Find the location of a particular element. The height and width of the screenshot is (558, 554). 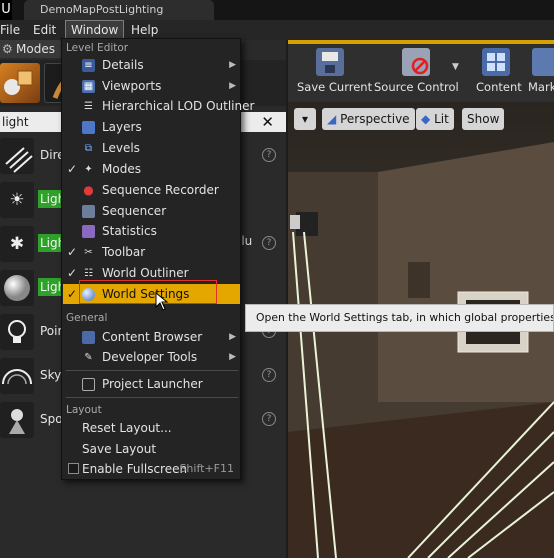

modes-tab: ⚙ Modes is located at coordinates (31, 49).